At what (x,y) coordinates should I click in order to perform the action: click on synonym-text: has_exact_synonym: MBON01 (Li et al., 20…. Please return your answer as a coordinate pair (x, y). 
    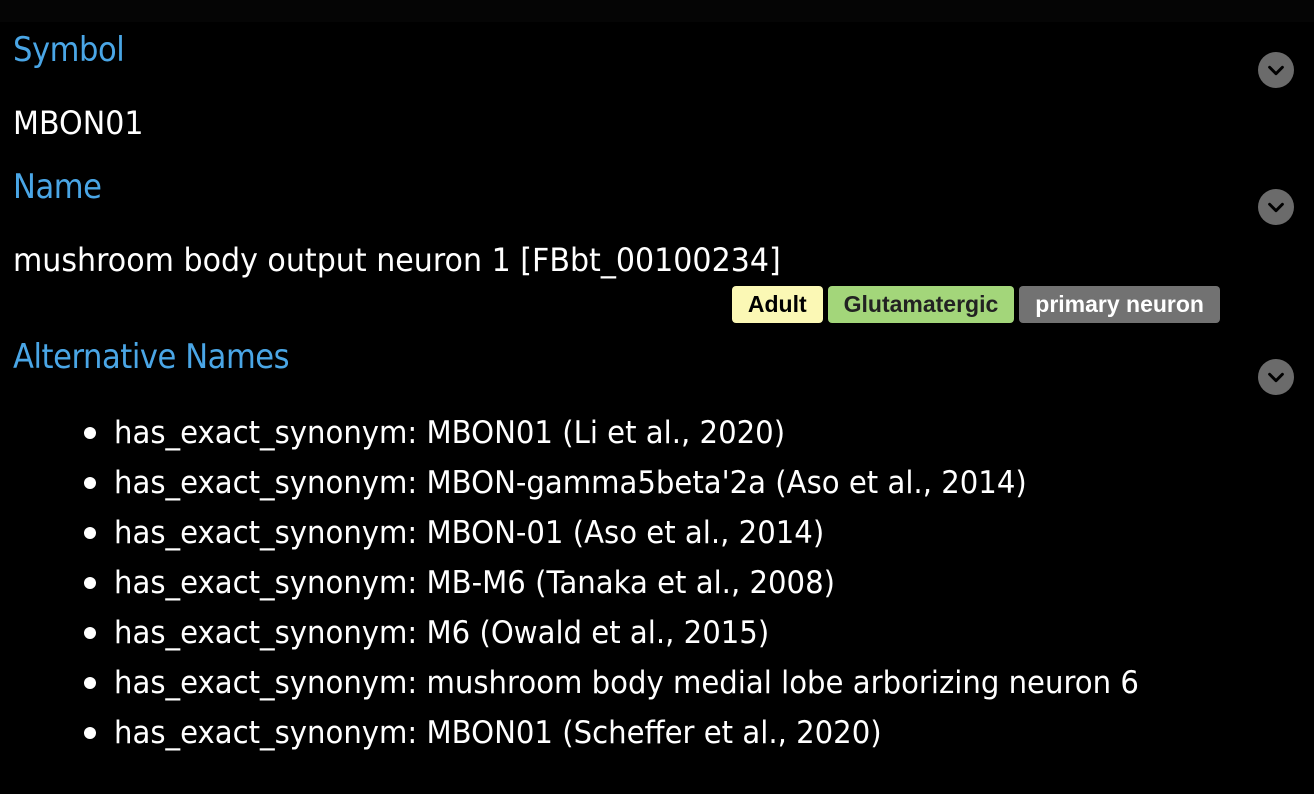
    Looking at the image, I should click on (450, 433).